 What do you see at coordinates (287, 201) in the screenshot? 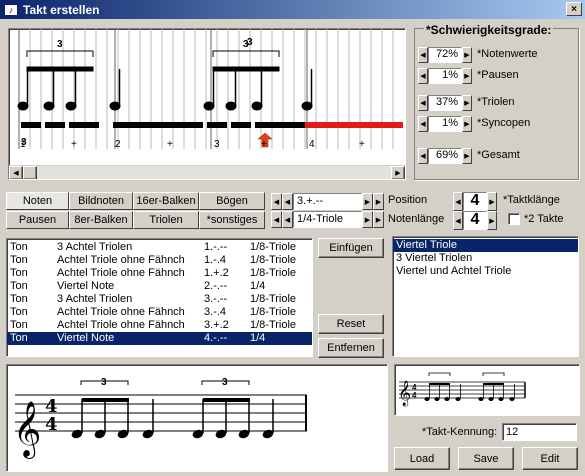
I see `position-prev2-arrow: ◀` at bounding box center [287, 201].